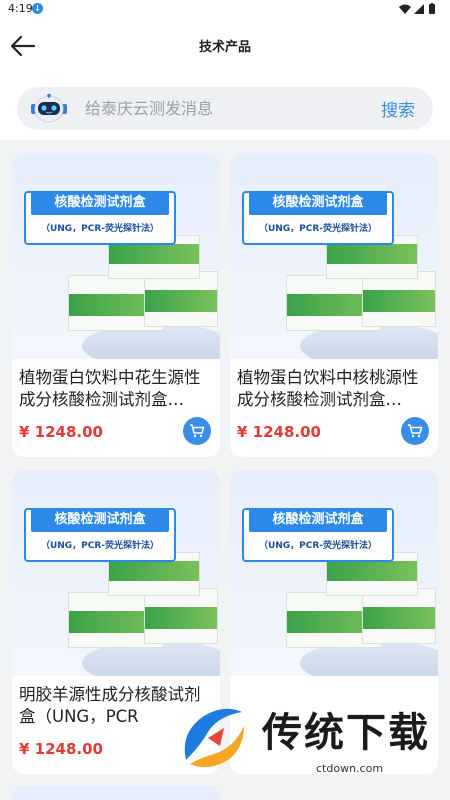 This screenshot has height=800, width=450. Describe the element at coordinates (116, 793) in the screenshot. I see `product-card` at that location.